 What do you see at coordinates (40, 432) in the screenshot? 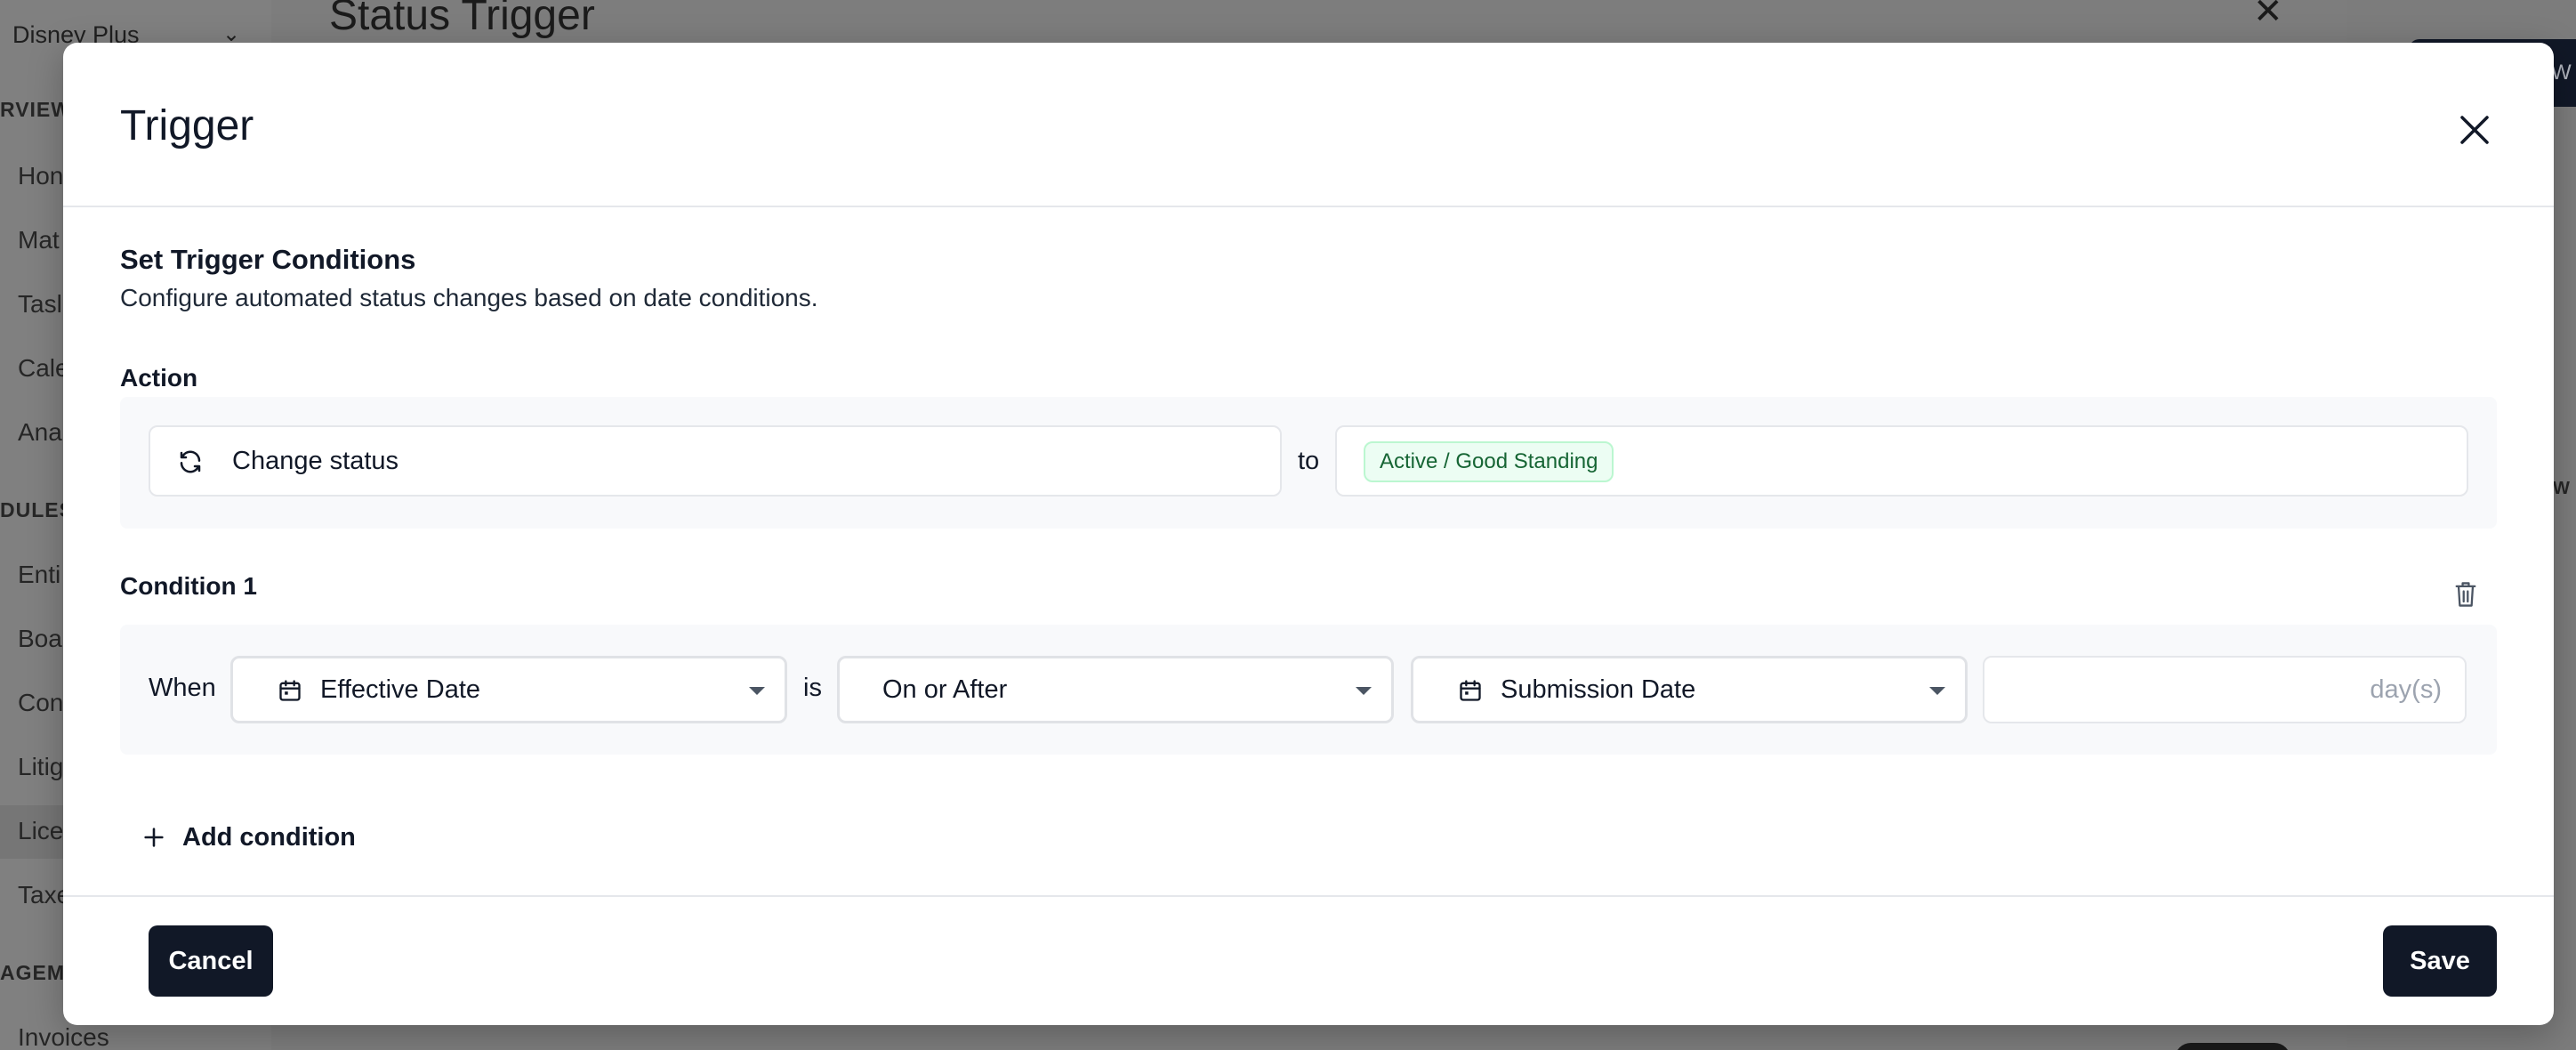
I see `sidebar-item-analytics: Ana` at bounding box center [40, 432].